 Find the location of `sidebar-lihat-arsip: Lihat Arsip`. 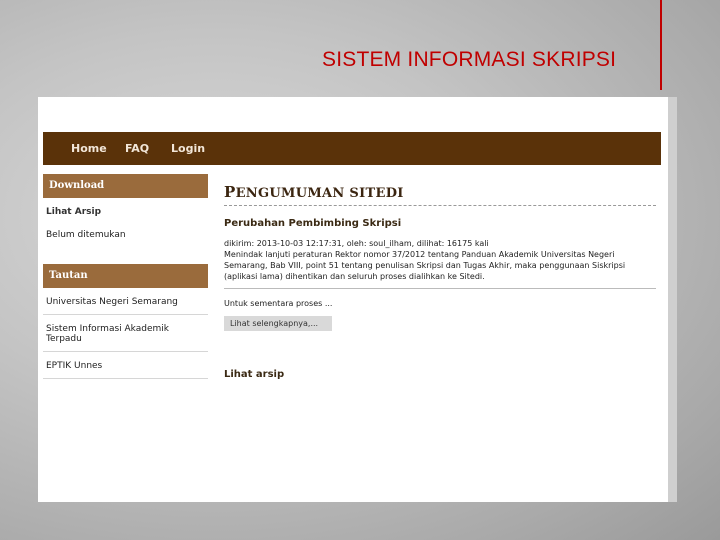

sidebar-lihat-arsip: Lihat Arsip is located at coordinates (125, 211).